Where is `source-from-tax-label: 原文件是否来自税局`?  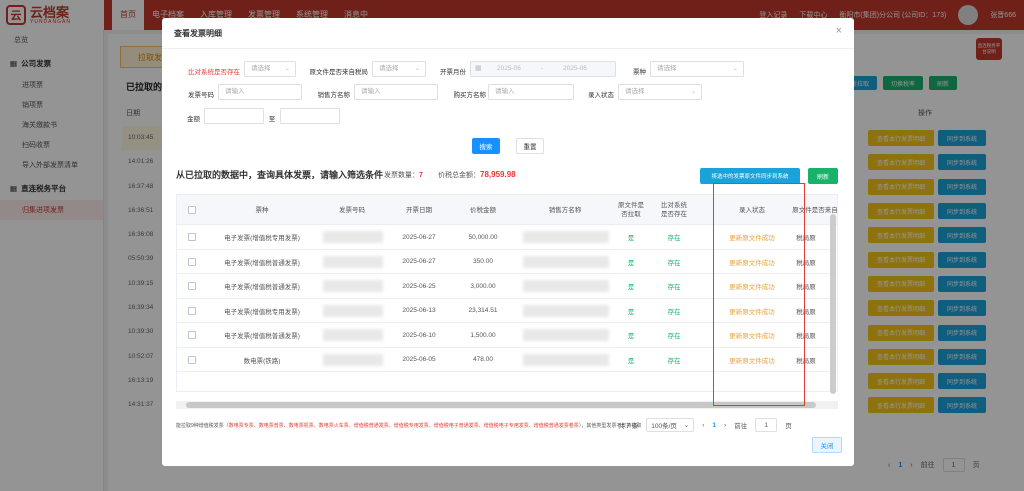 source-from-tax-label: 原文件是否来自税局 is located at coordinates (339, 72).